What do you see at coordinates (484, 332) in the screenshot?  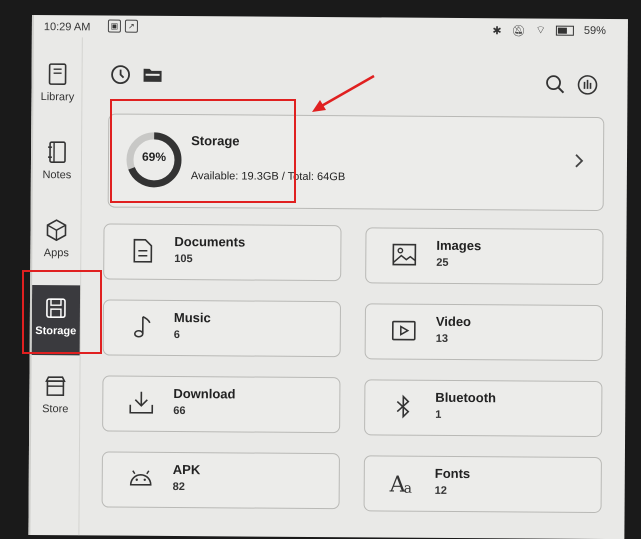 I see `category-tile-video: Video 13` at bounding box center [484, 332].